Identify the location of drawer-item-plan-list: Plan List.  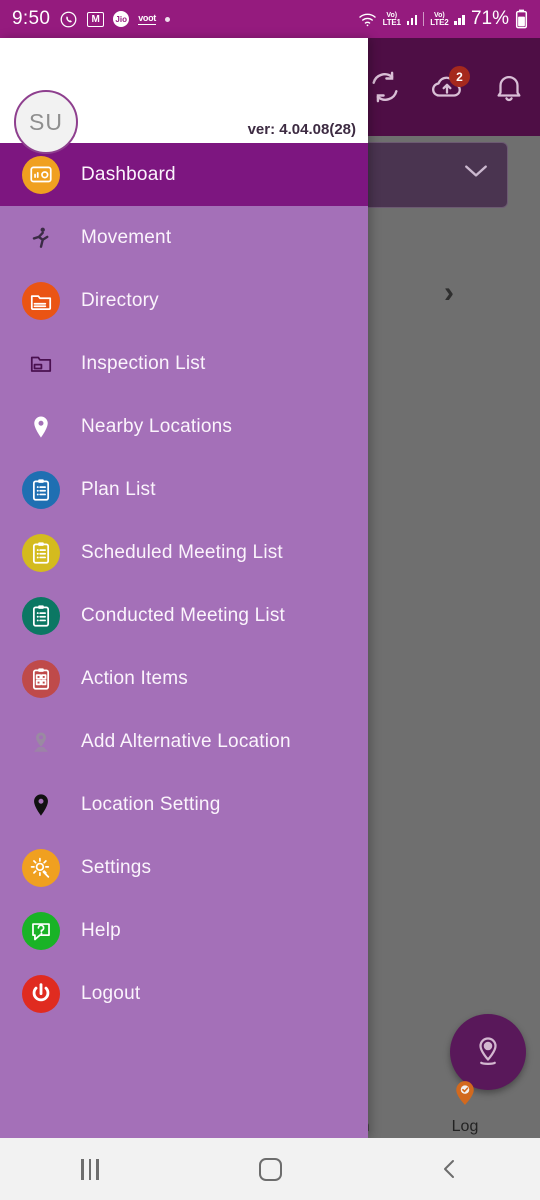
(184, 489).